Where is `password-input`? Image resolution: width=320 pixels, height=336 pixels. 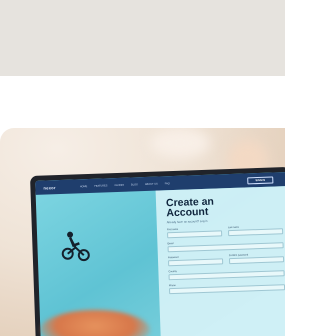 password-input is located at coordinates (196, 262).